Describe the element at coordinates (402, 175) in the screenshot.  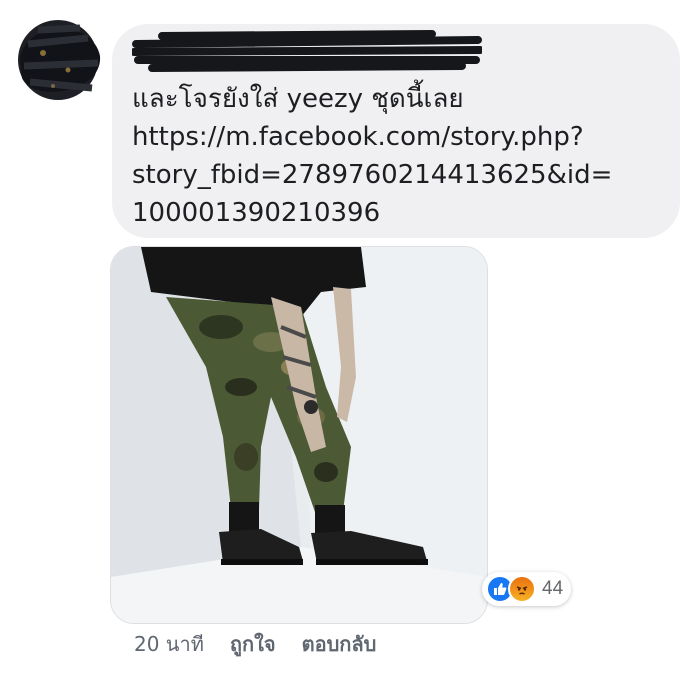
I see `comment-link-line: story_fbid=2789760214413625&id=` at that location.